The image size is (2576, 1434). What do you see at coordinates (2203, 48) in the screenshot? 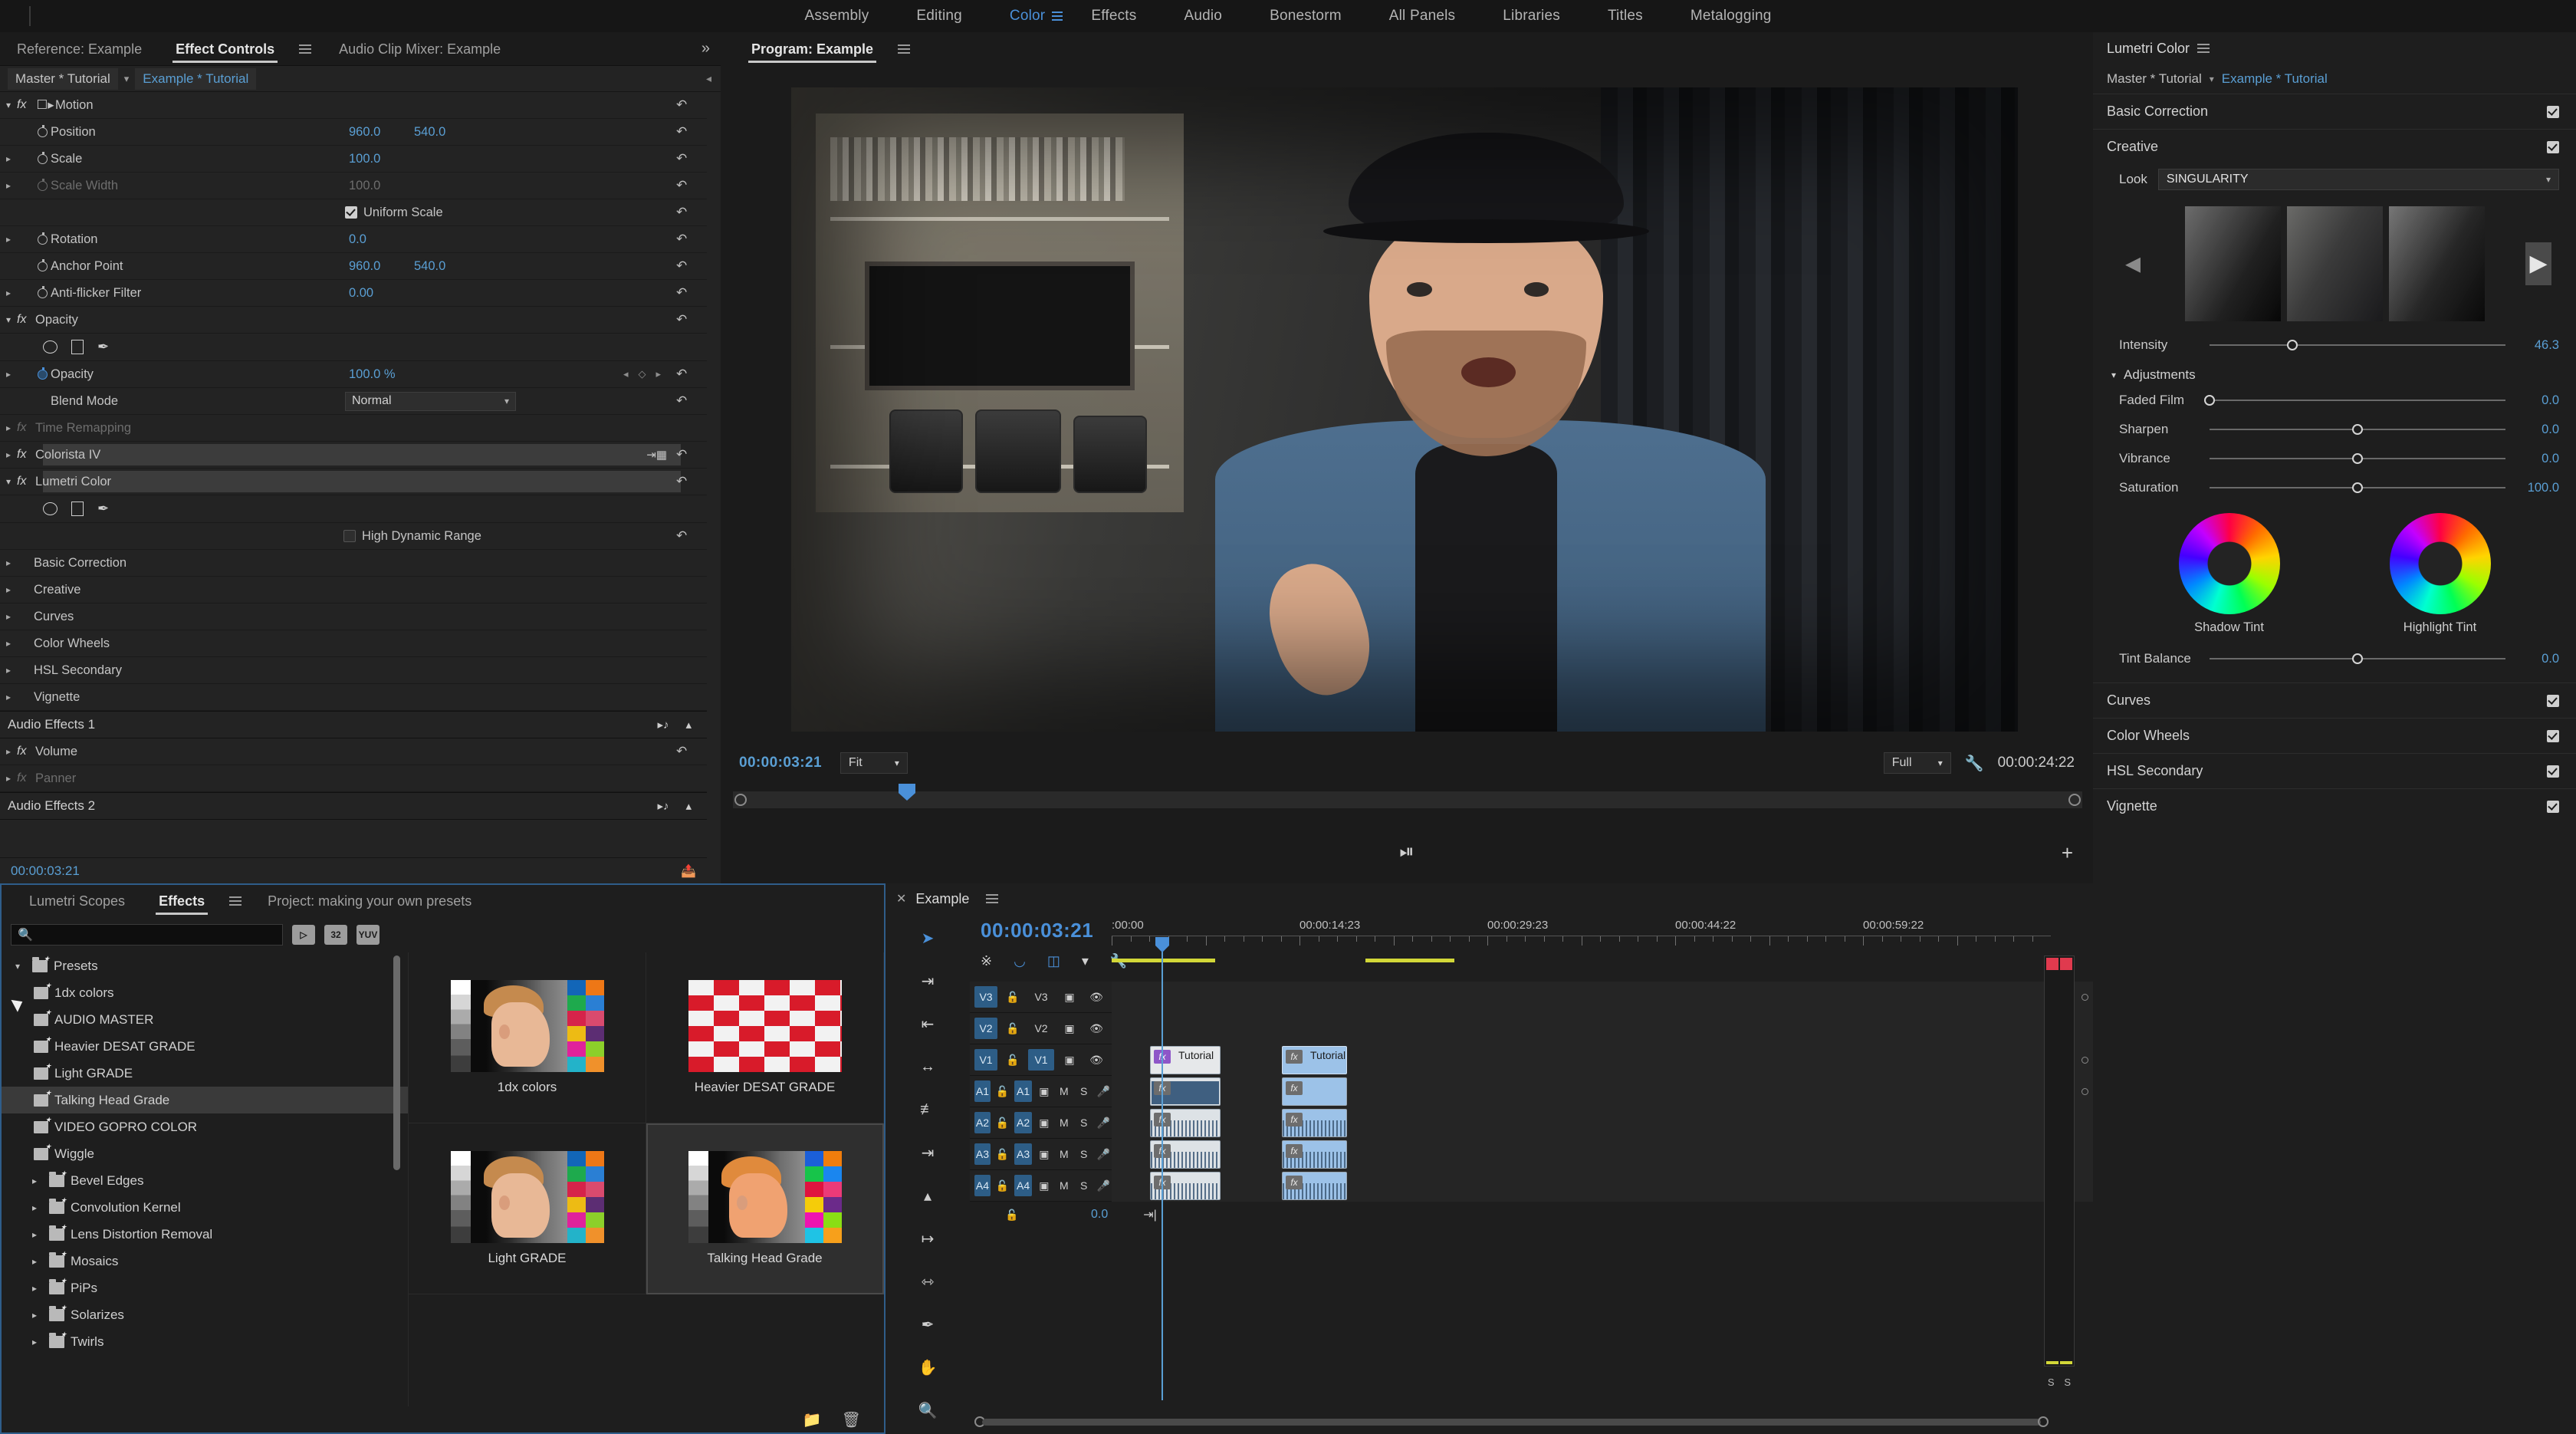
I see `lumetri-menu-icon` at bounding box center [2203, 48].